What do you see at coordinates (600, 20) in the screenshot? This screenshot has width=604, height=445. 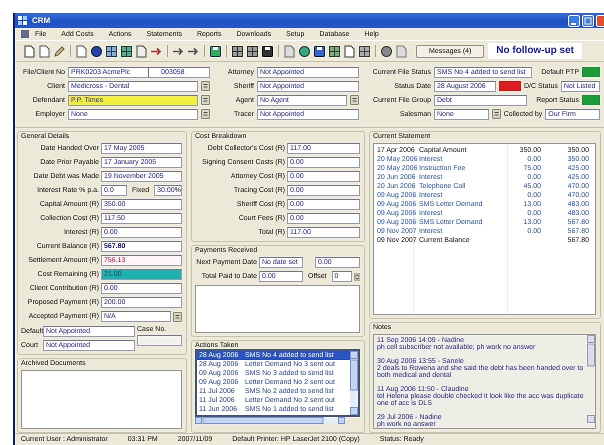 I see `close-icon` at bounding box center [600, 20].